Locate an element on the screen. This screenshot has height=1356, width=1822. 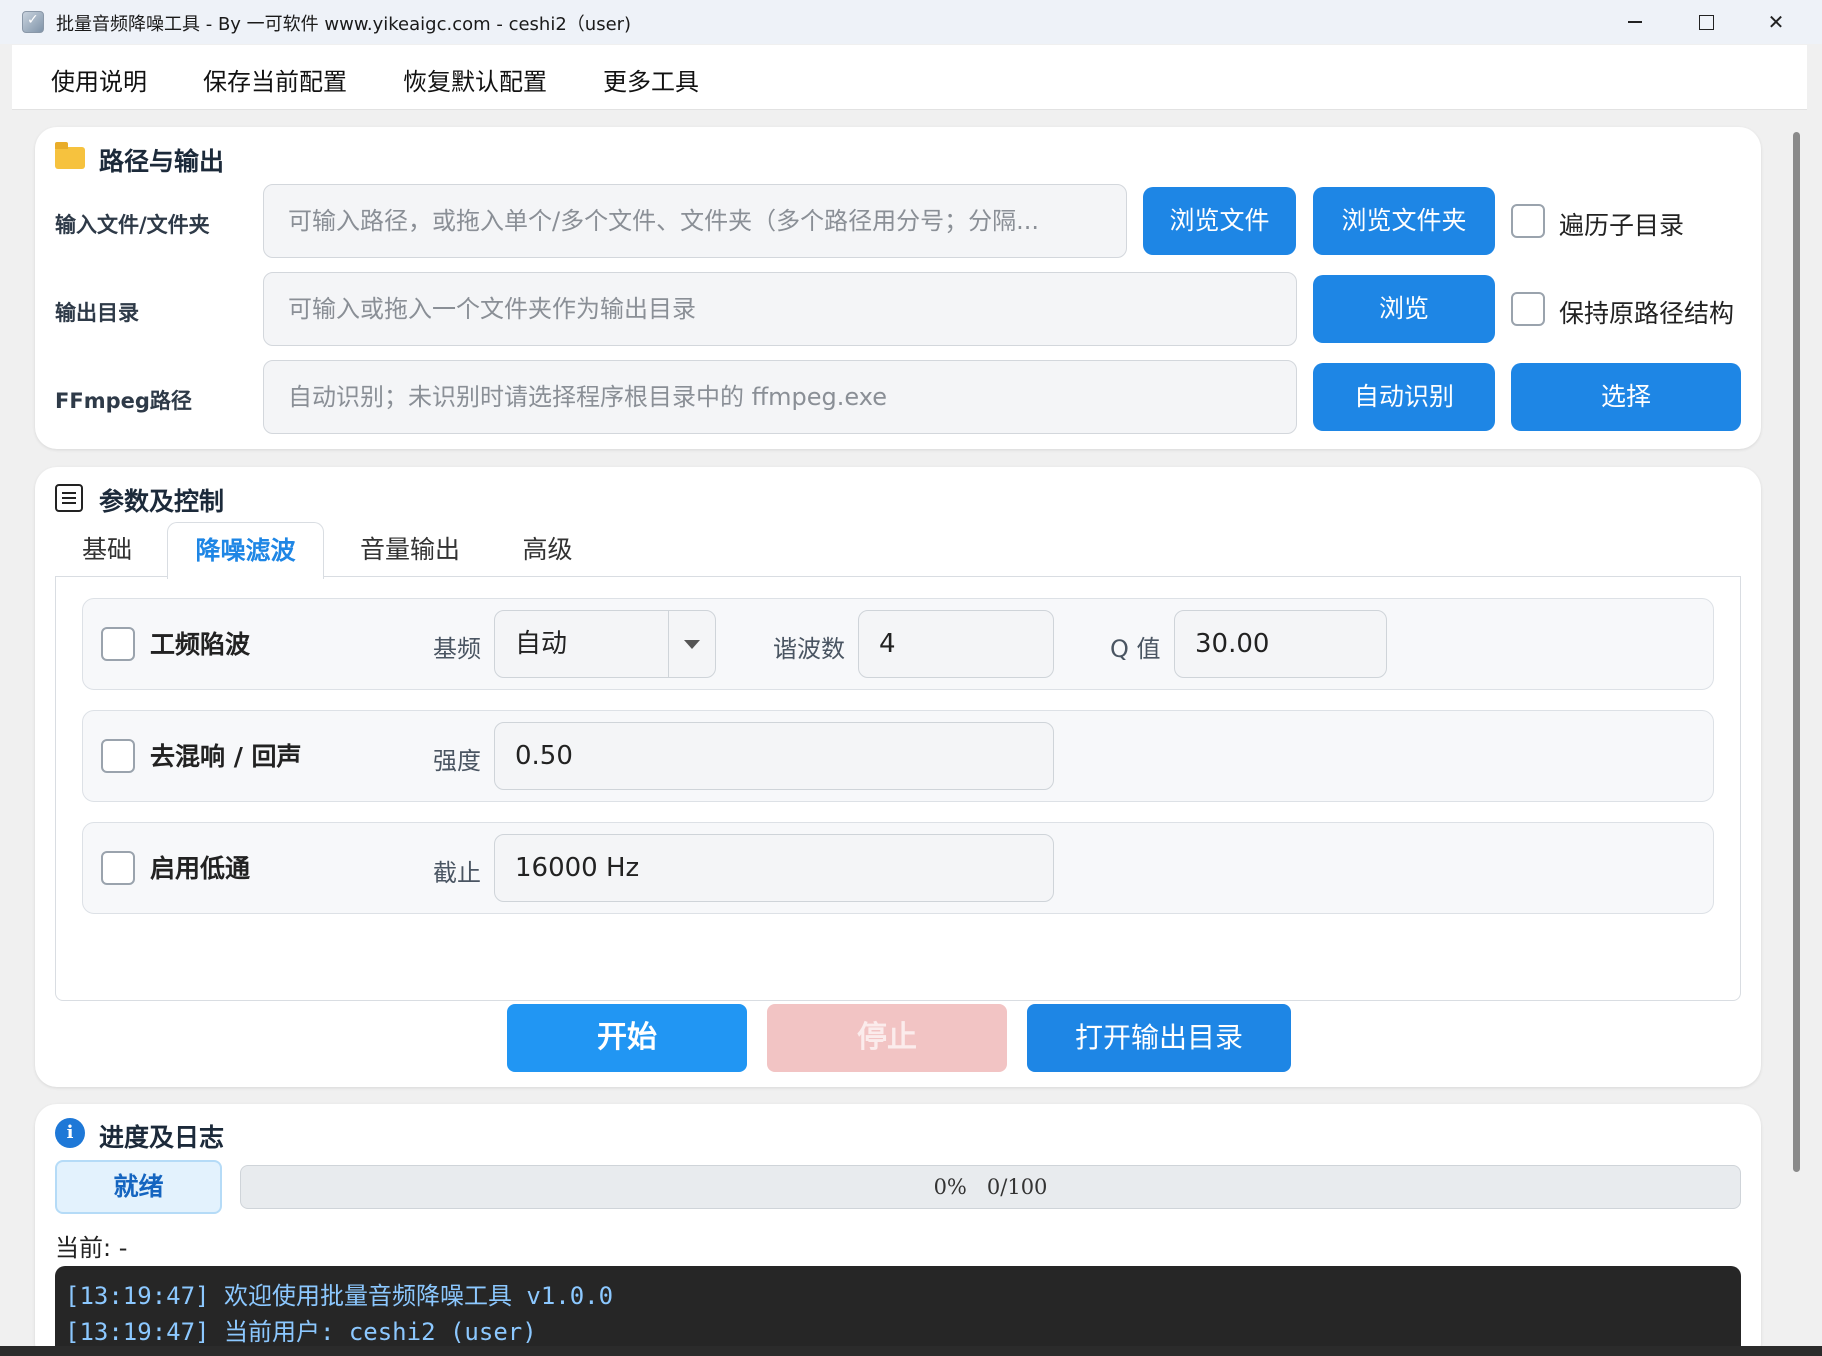
maximize-icon is located at coordinates (1706, 22).